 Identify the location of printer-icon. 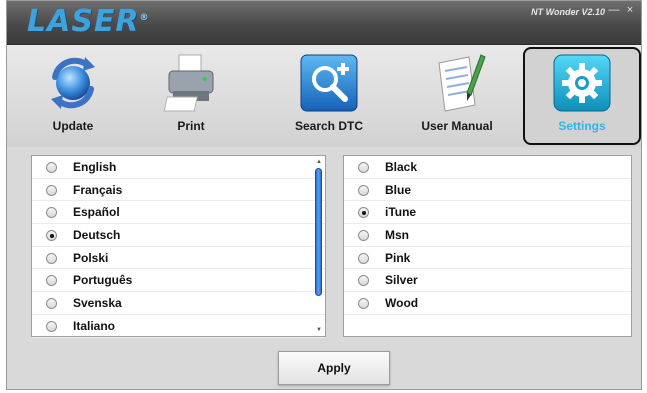
(188, 83).